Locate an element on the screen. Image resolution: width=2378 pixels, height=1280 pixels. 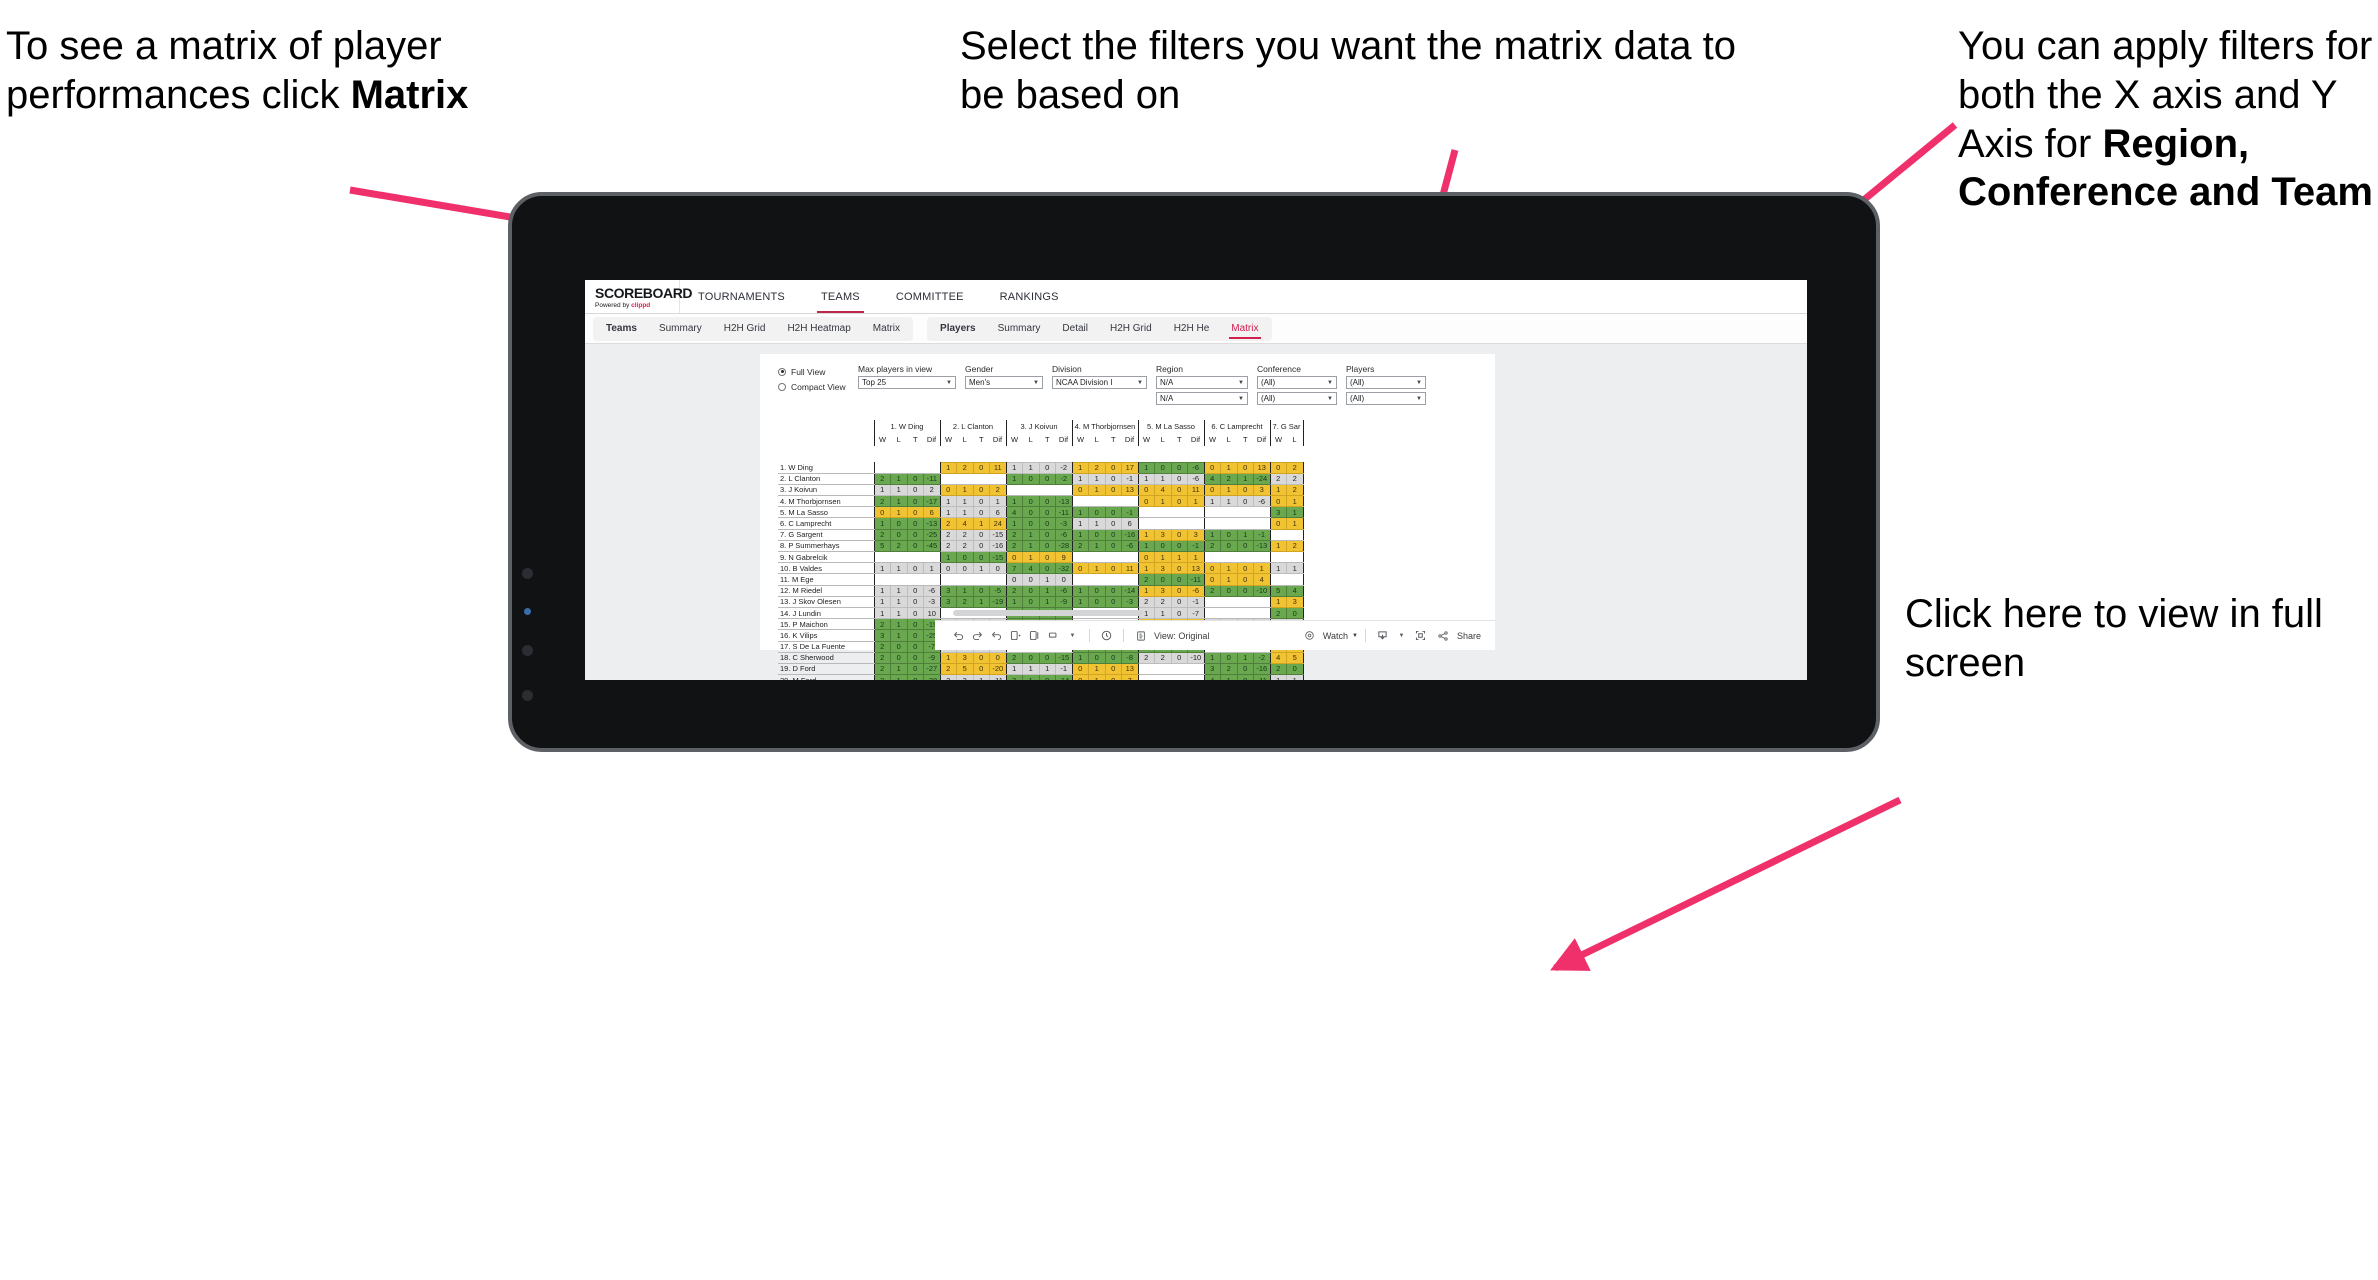
matrix-data-cell: 5 is located at coordinates (882, 546).